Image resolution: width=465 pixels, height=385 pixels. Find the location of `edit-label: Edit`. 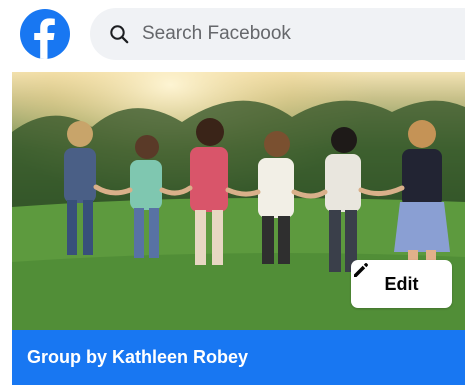

edit-label: Edit is located at coordinates (401, 283).